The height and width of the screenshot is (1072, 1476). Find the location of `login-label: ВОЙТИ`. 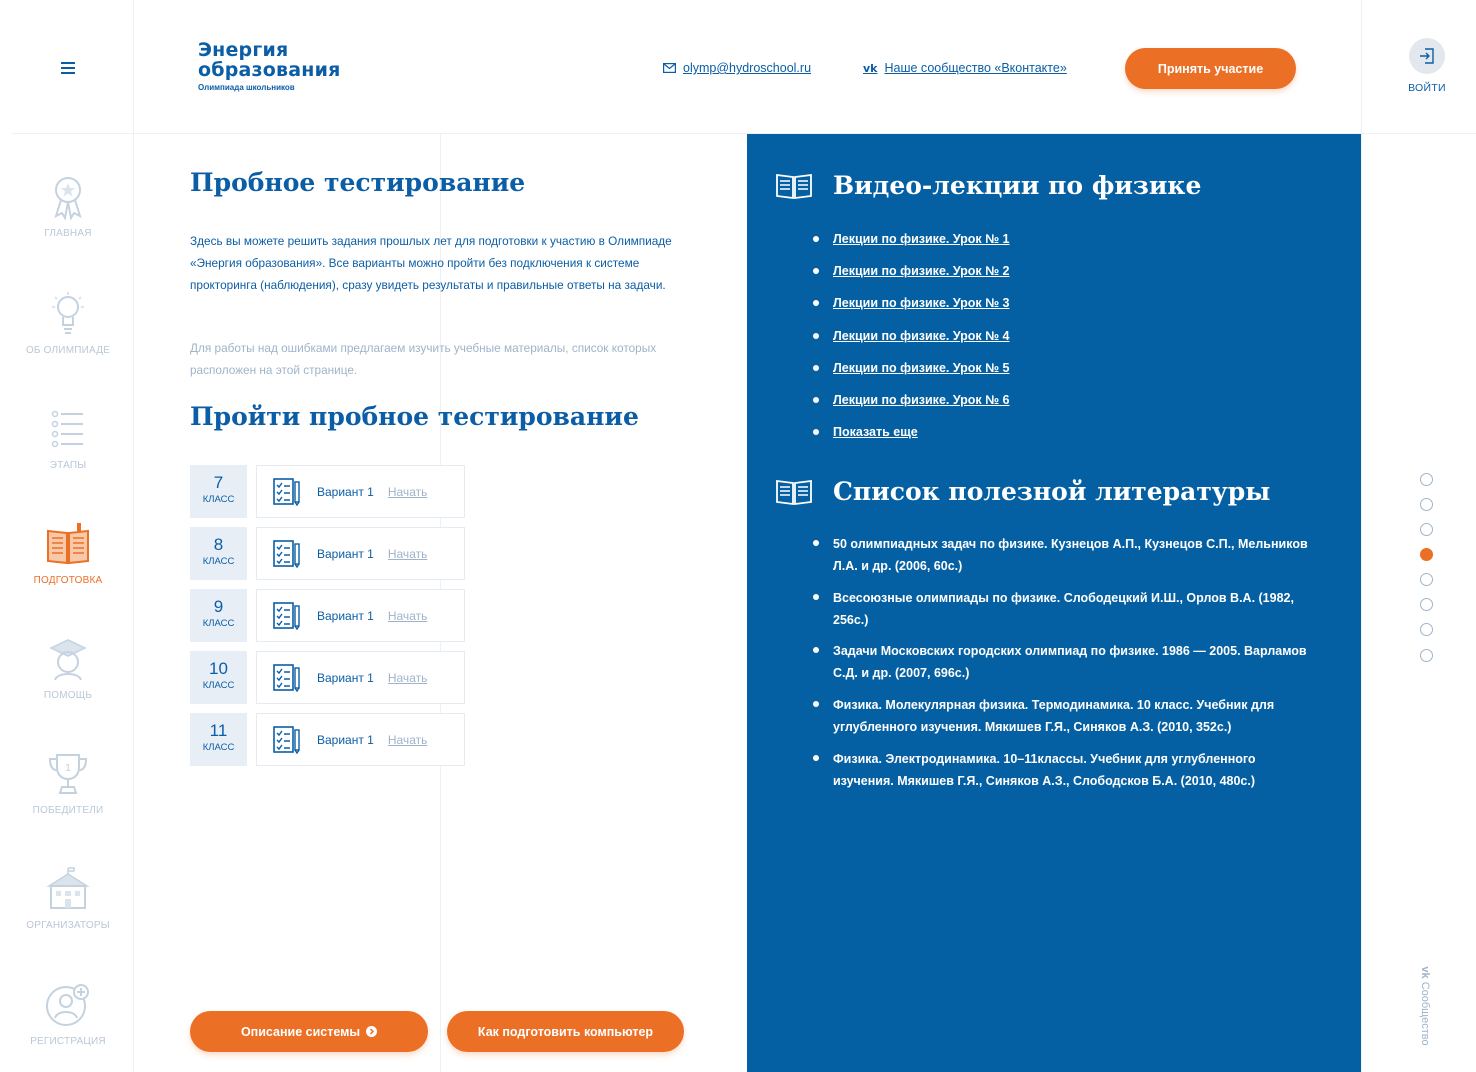

login-label: ВОЙТИ is located at coordinates (1427, 88).